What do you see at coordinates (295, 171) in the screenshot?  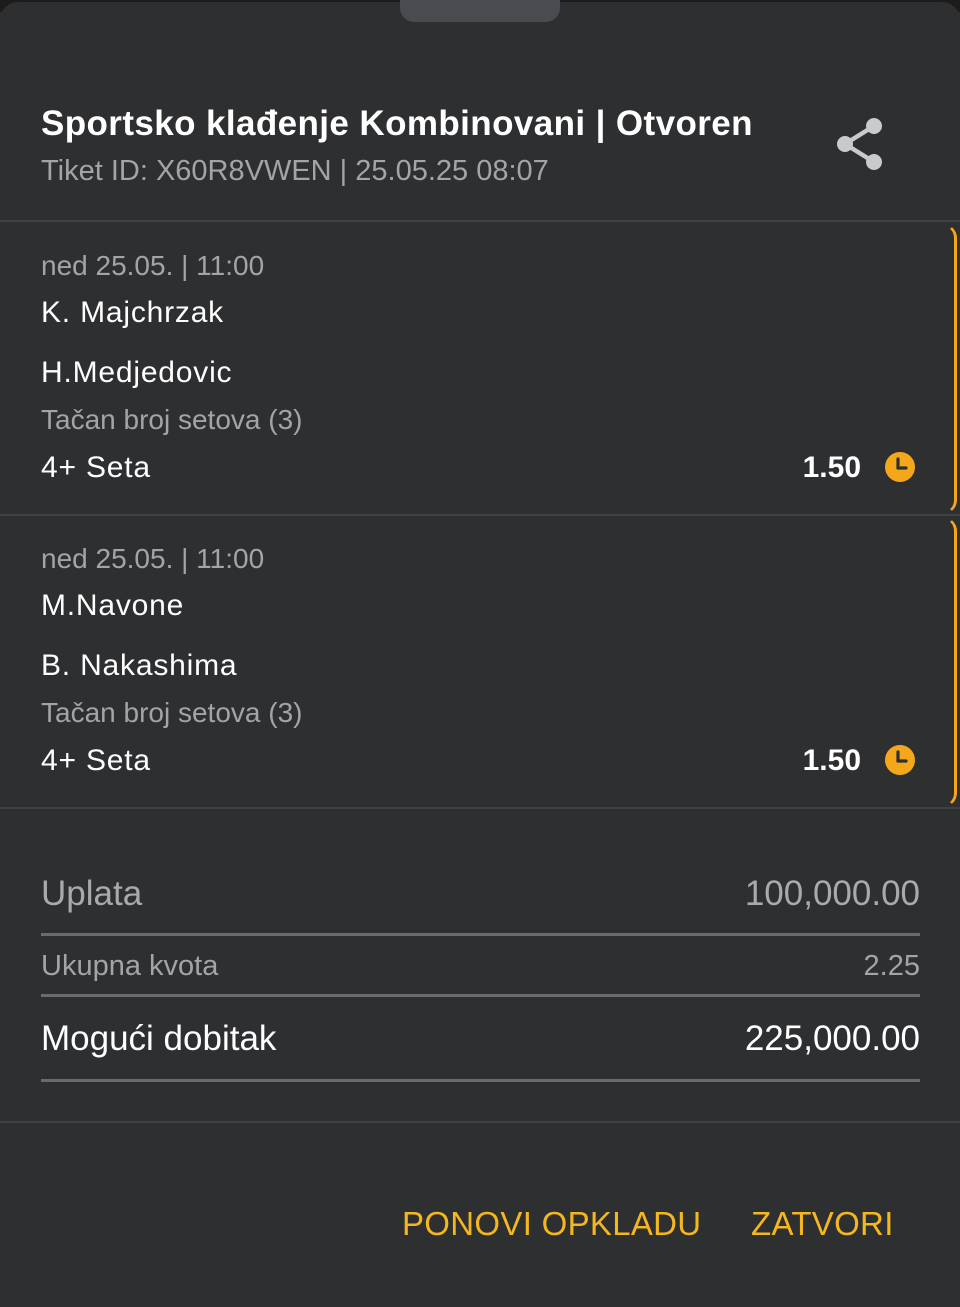 I see `ticket-subtitle: Tiket ID: X60R8VWEN | 25.05.25 08:07` at bounding box center [295, 171].